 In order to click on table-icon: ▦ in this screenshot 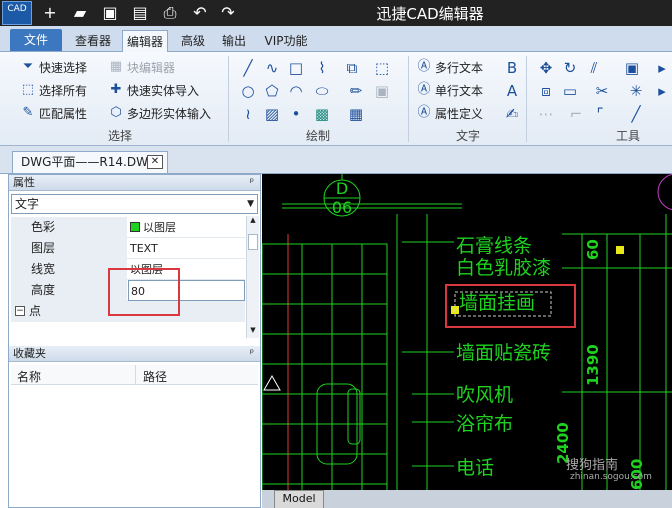, I will do `click(356, 114)`.